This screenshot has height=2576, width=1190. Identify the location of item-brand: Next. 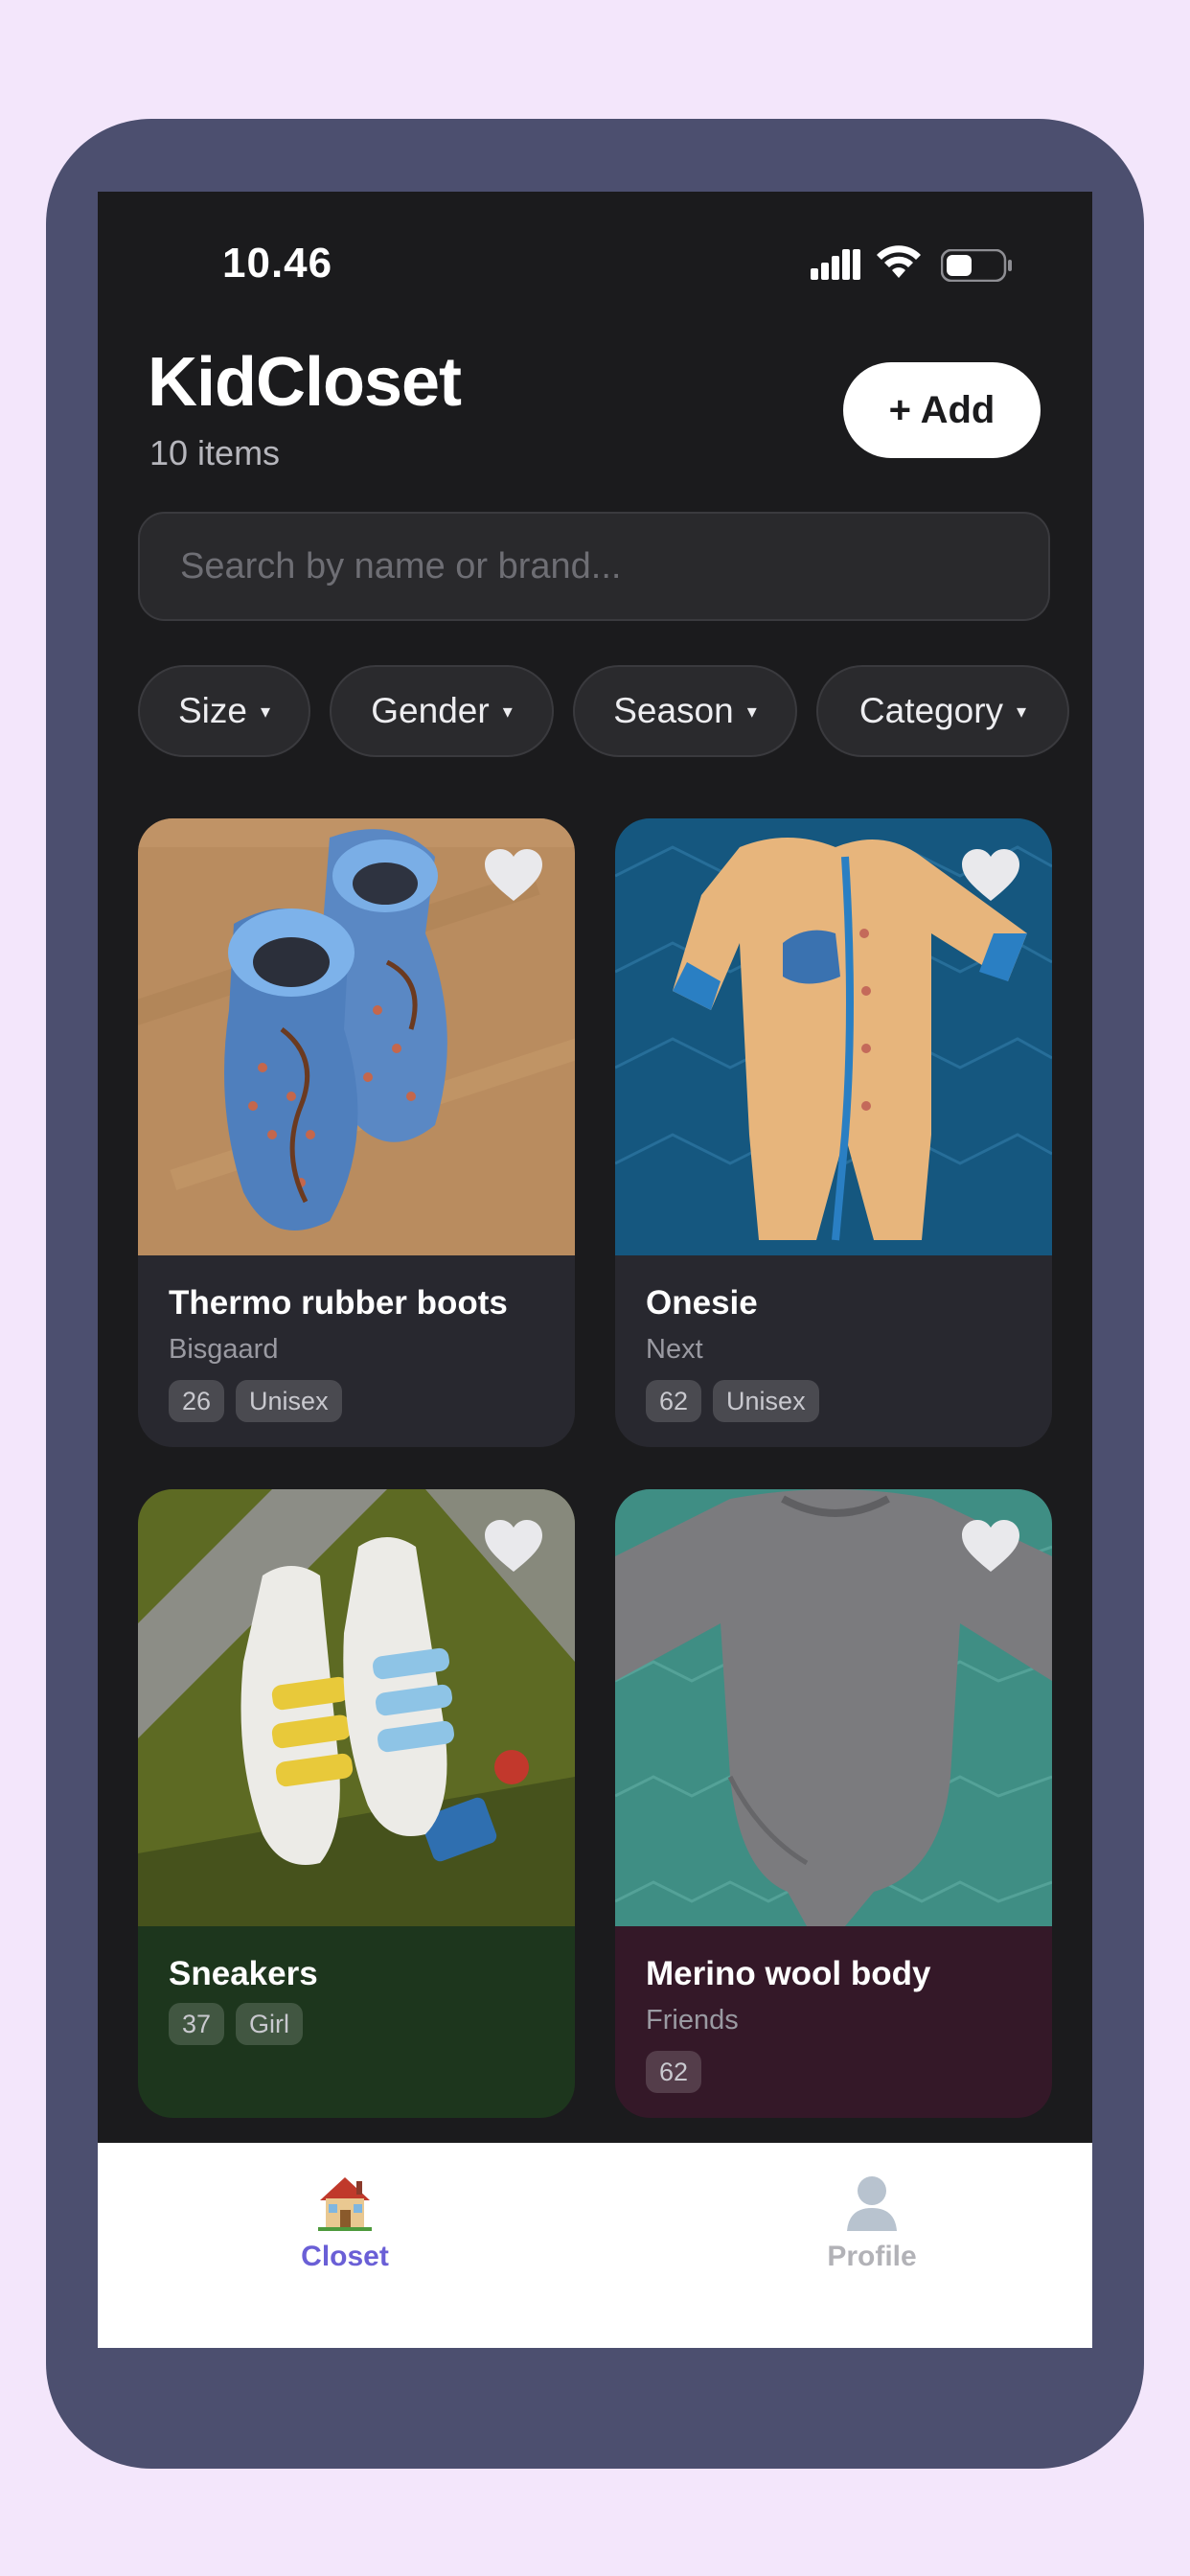
(674, 1349).